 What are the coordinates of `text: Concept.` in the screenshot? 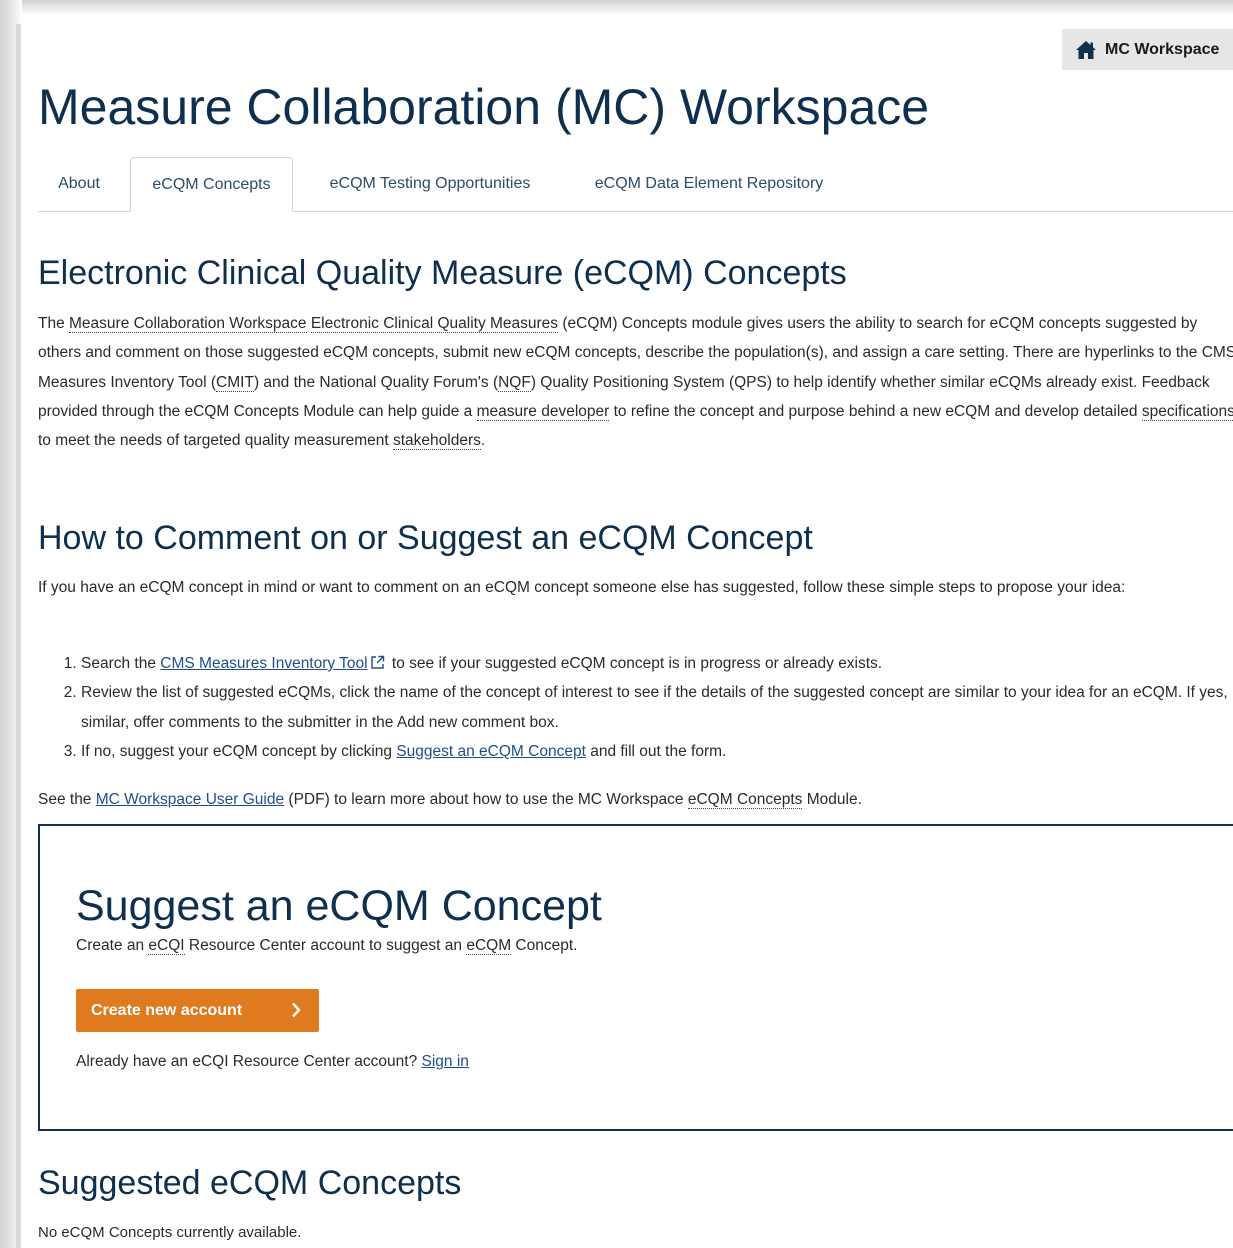 It's located at (544, 945).